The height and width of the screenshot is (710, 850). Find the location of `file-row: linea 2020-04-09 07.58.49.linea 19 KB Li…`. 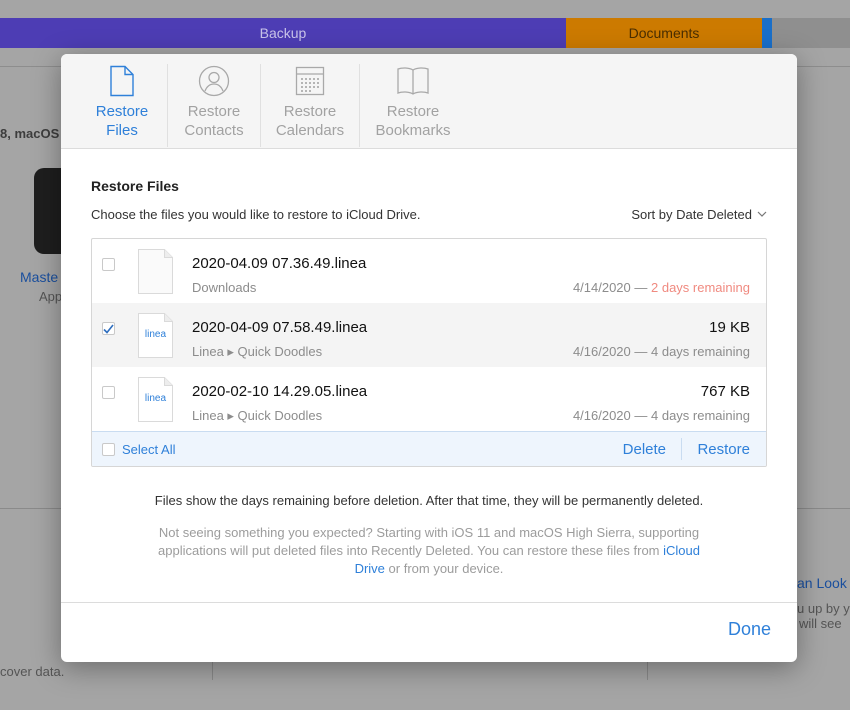

file-row: linea 2020-04-09 07.58.49.linea 19 KB Li… is located at coordinates (429, 335).